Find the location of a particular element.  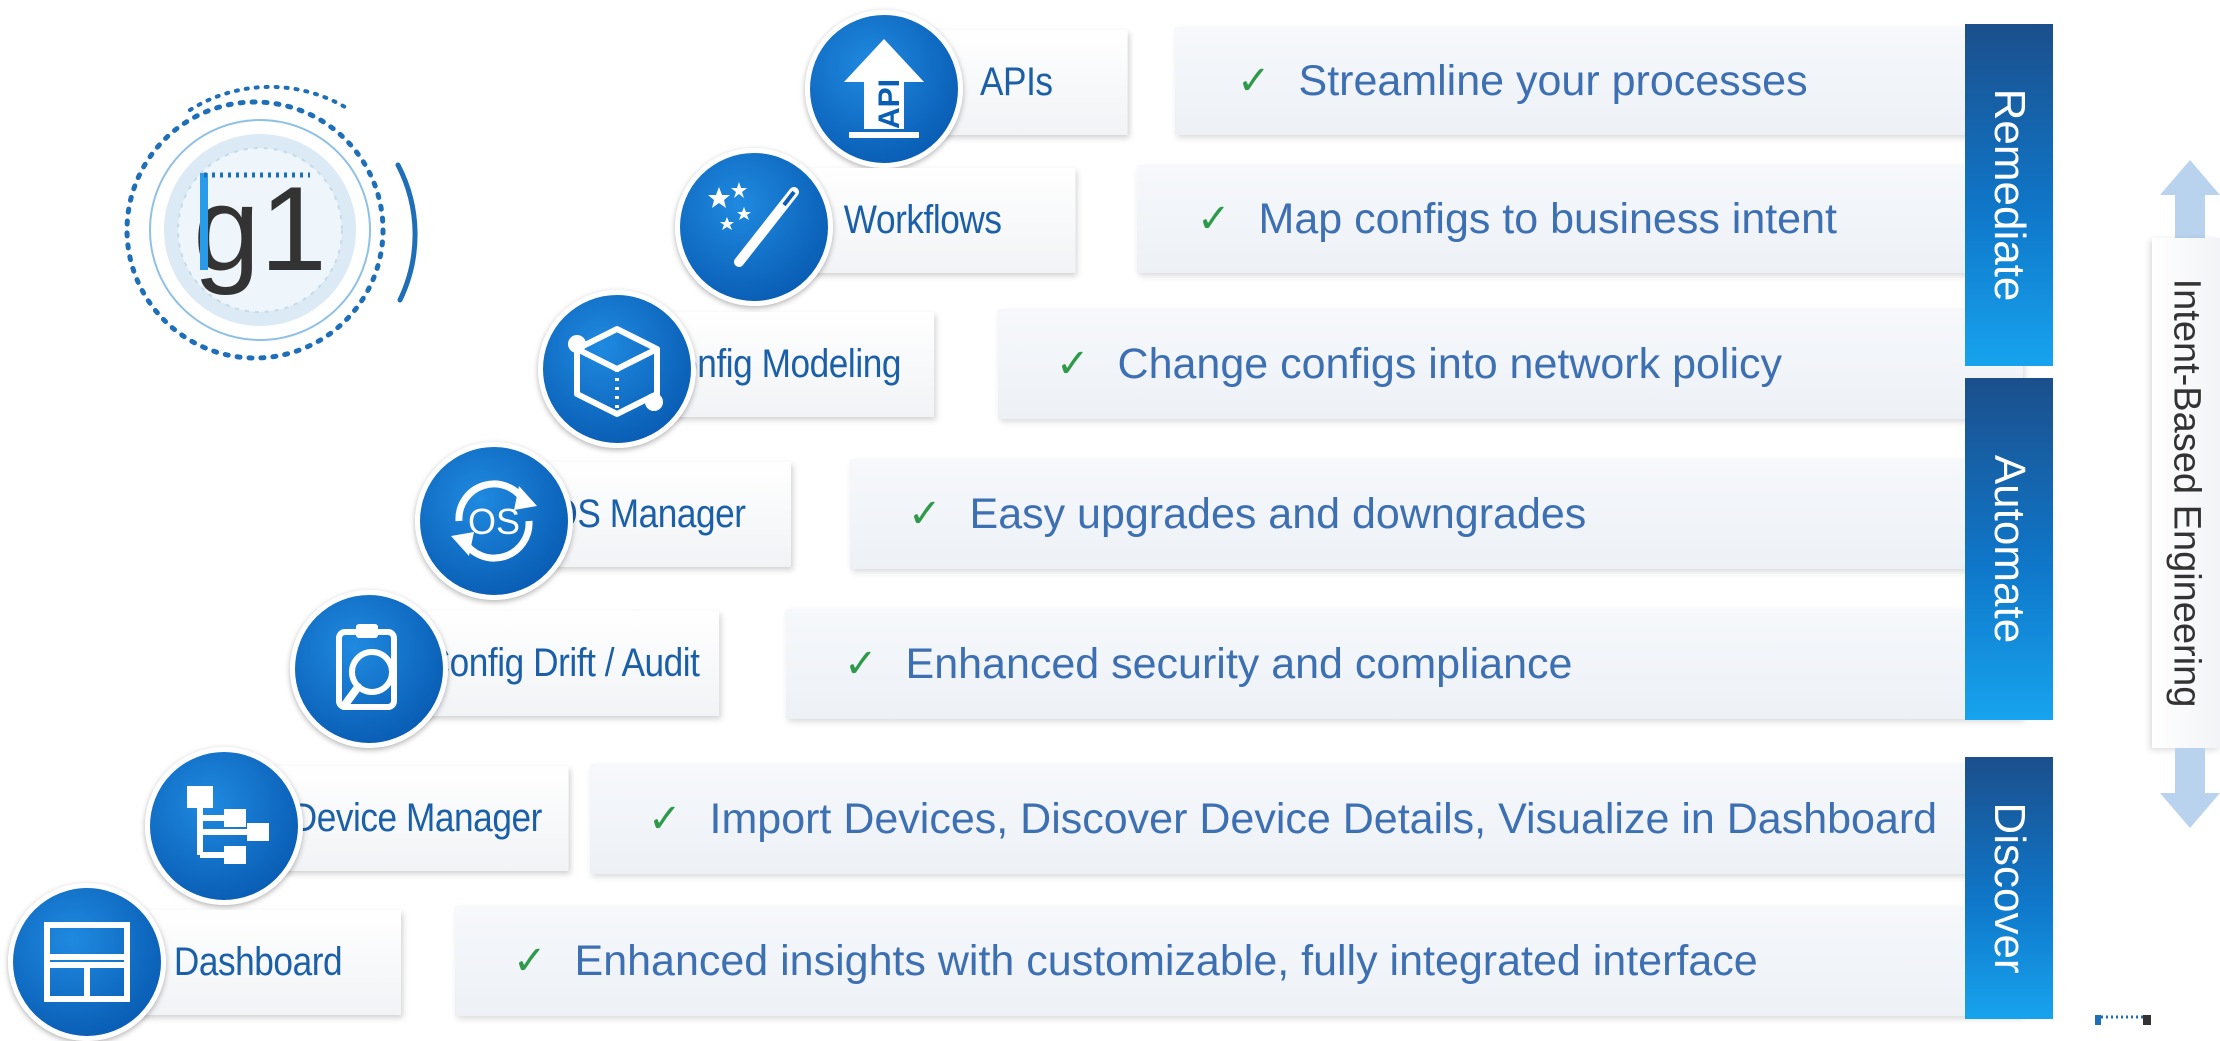

logo-text: g1 is located at coordinates (259, 229).